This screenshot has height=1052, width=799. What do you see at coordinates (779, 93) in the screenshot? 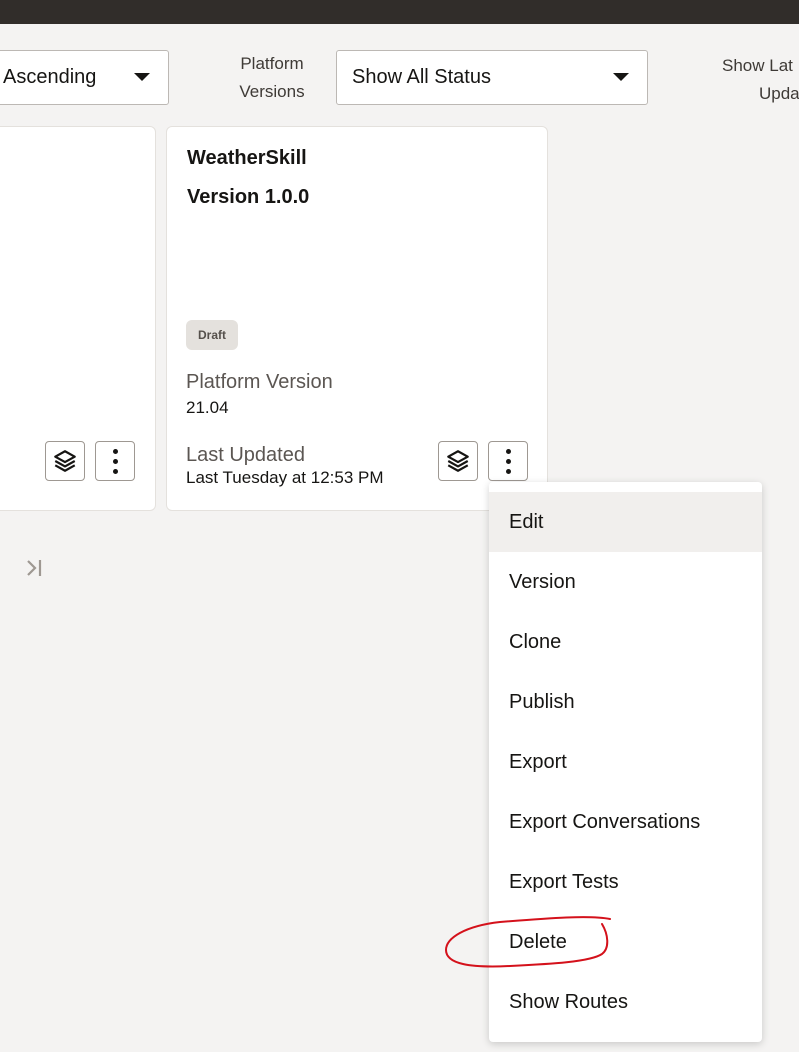
I see `latest-label-line2: Upda` at bounding box center [779, 93].